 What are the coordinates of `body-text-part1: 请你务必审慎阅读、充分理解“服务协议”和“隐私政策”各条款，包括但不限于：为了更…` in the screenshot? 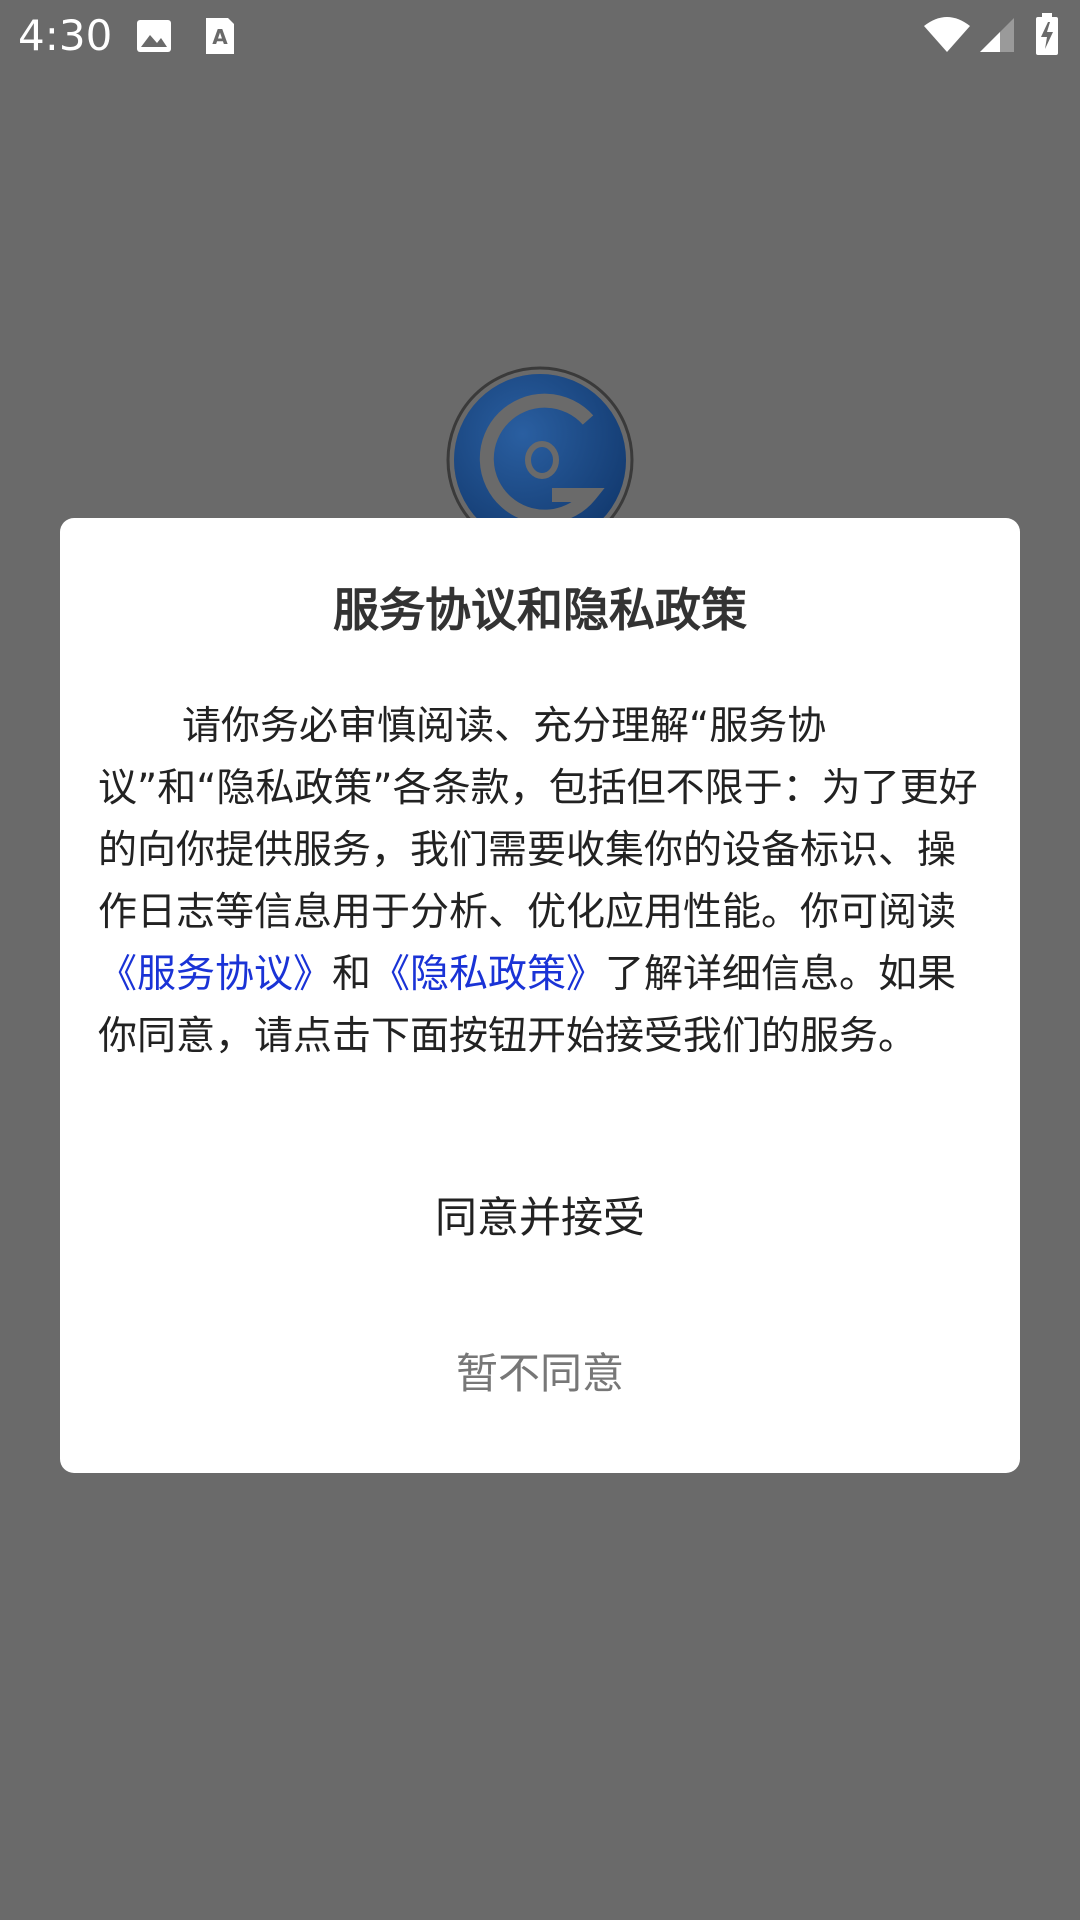 It's located at (538, 819).